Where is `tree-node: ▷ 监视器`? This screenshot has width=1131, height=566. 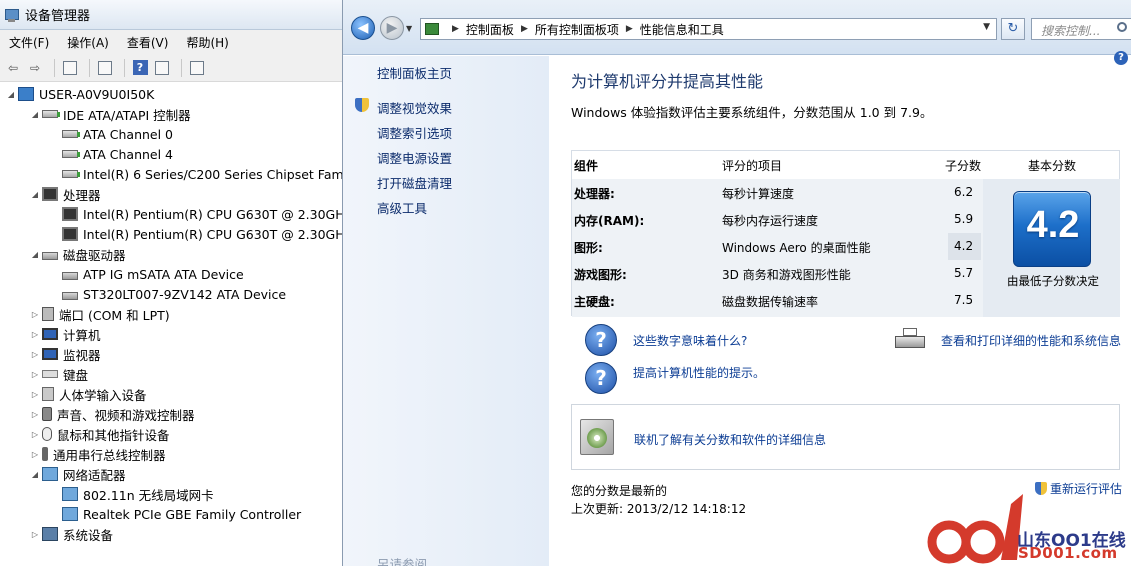 tree-node: ▷ 监视器 is located at coordinates (65, 354).